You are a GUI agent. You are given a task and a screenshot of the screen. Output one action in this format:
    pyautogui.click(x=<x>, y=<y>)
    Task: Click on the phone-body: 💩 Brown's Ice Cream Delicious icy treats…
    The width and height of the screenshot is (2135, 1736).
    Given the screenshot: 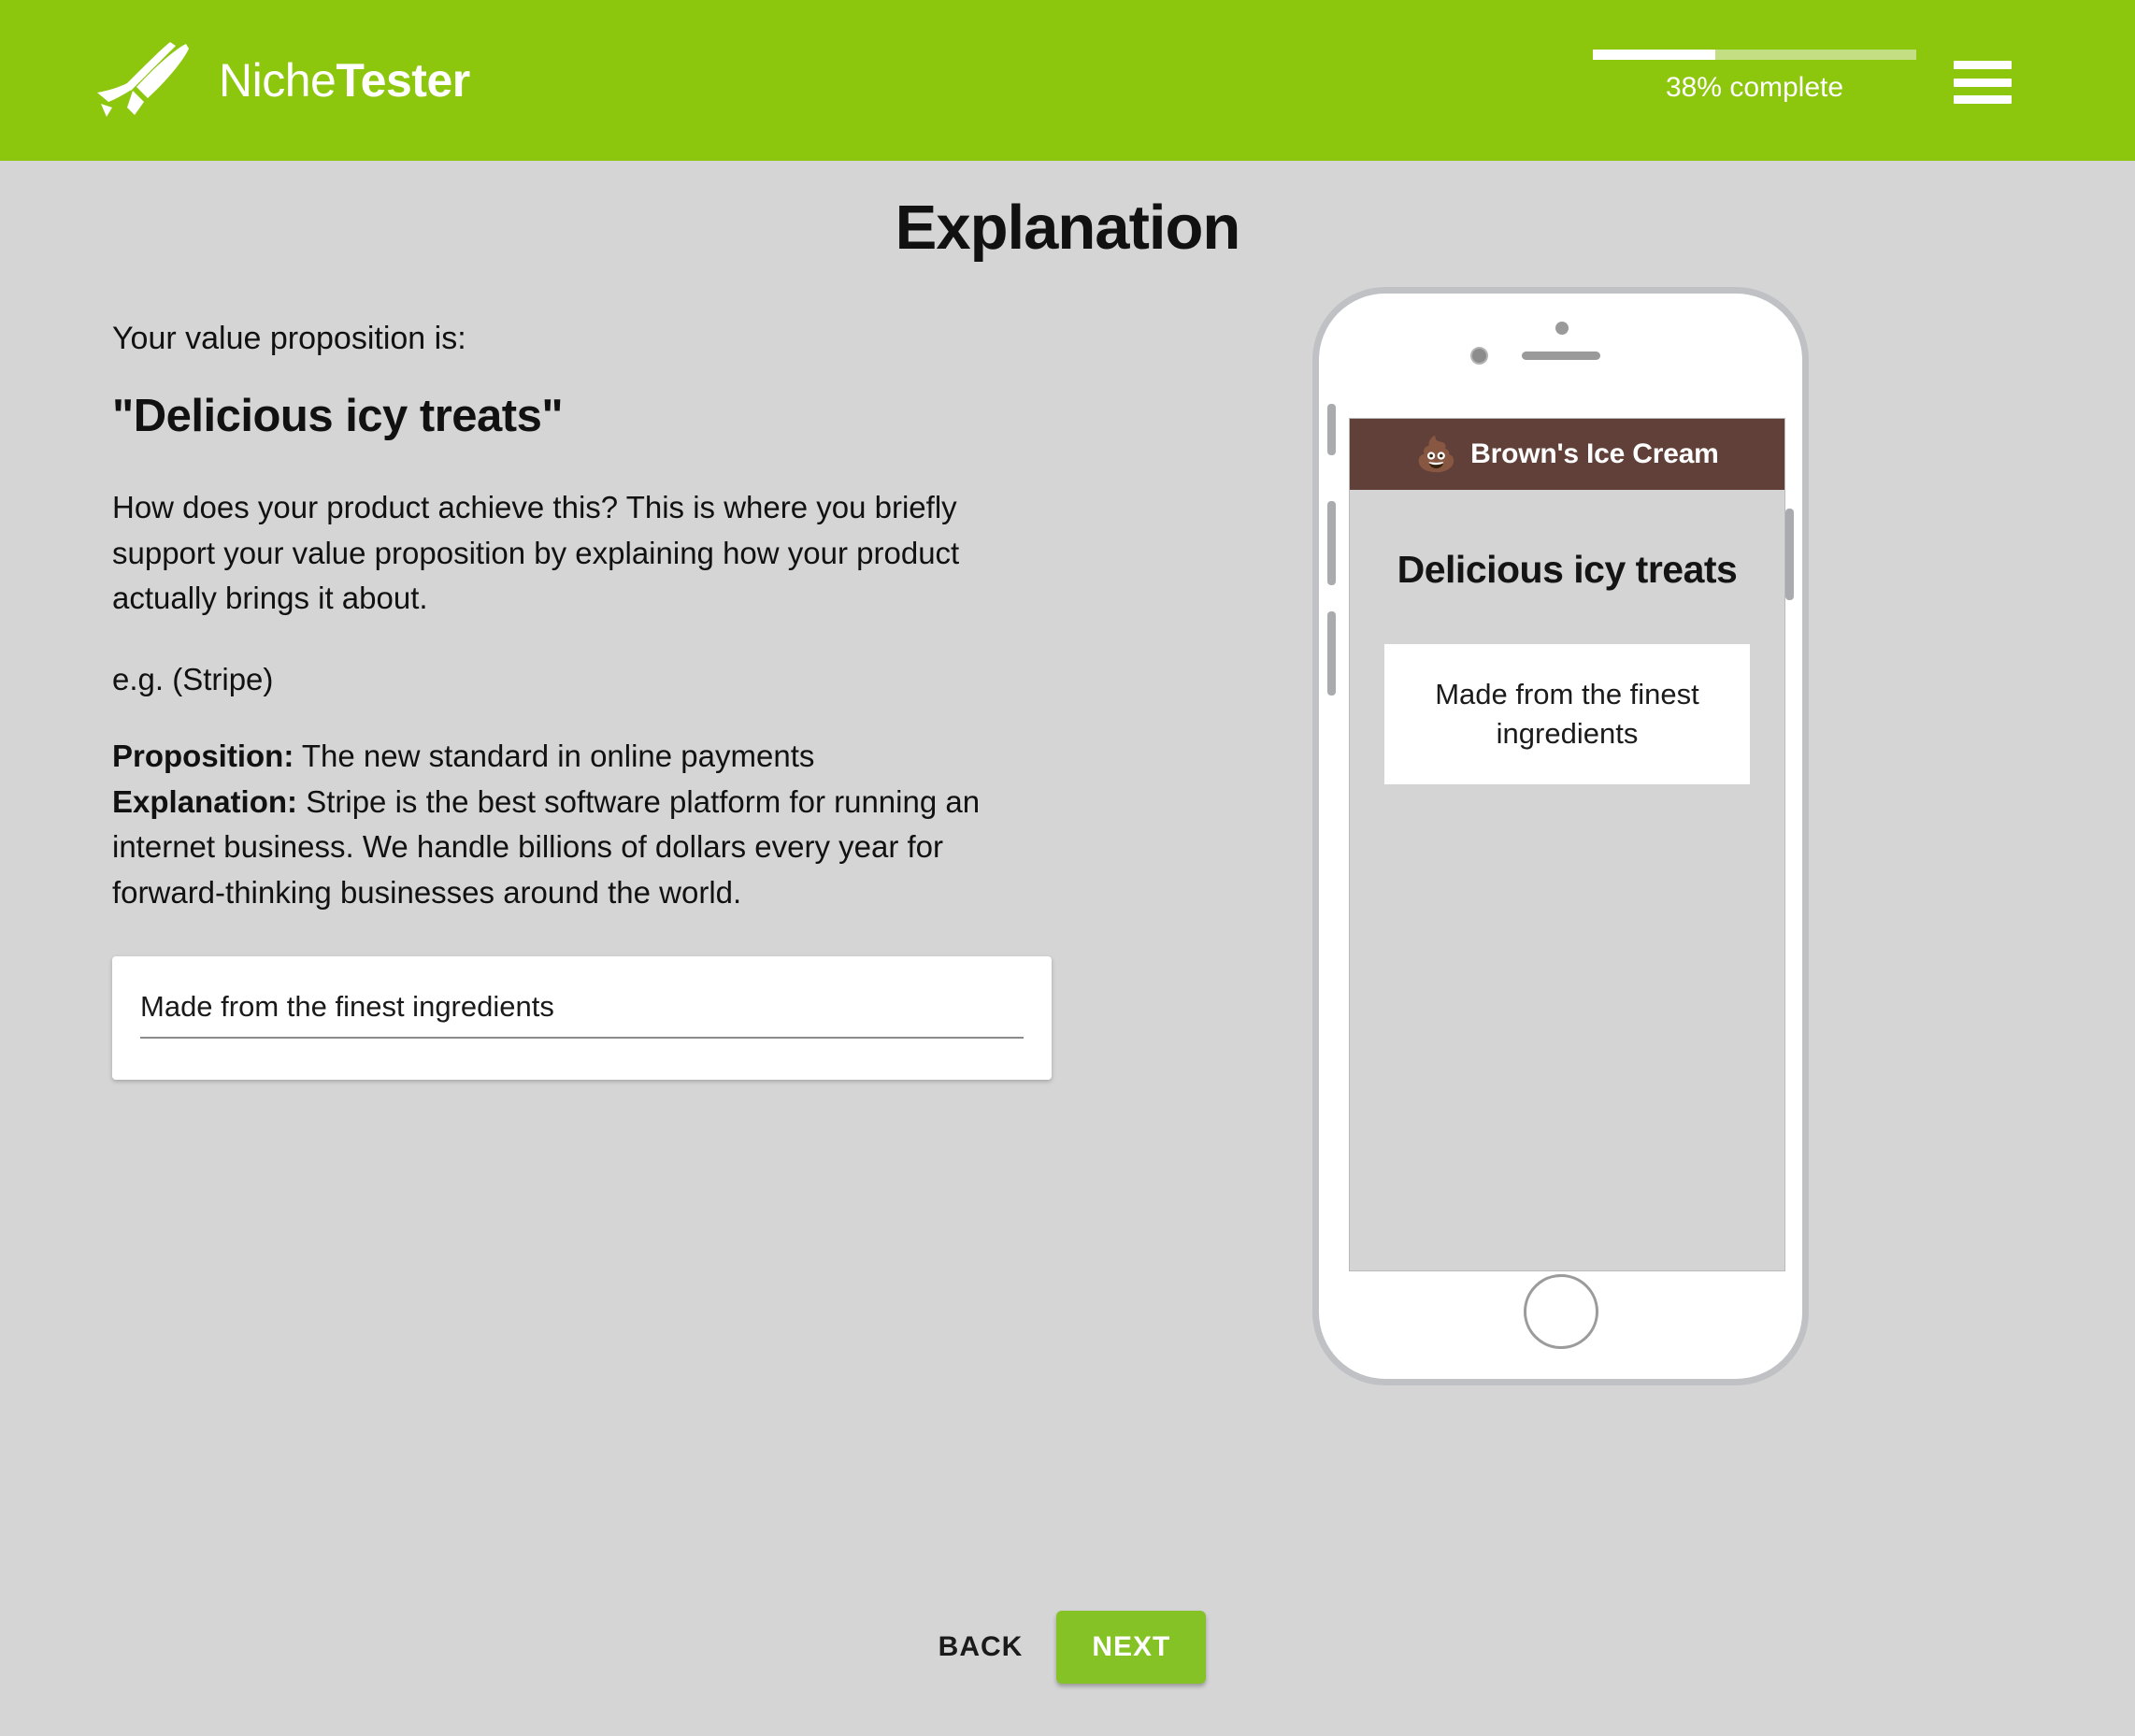 What is the action you would take?
    pyautogui.click(x=1560, y=836)
    